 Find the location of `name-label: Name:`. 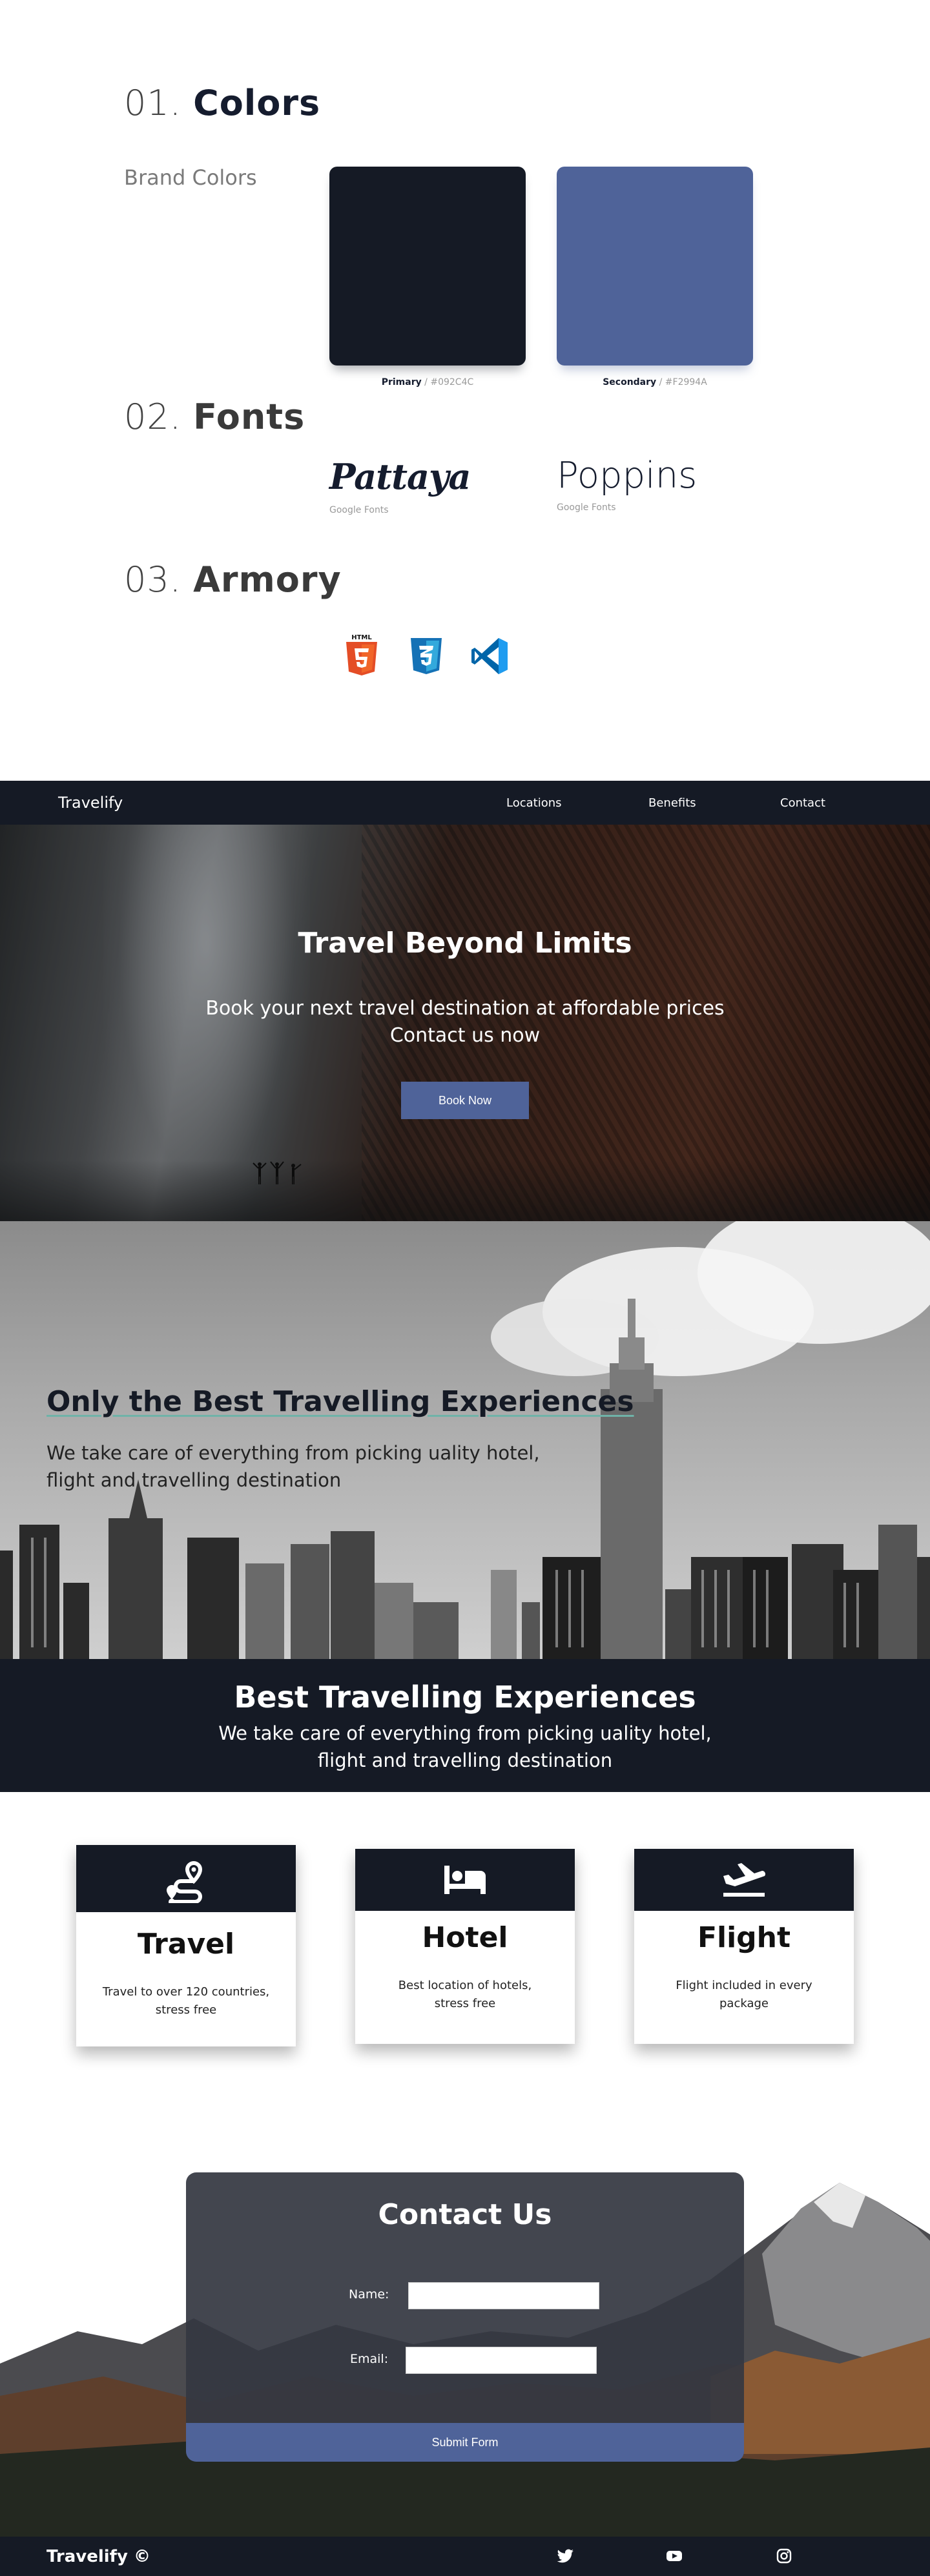

name-label: Name: is located at coordinates (369, 2294).